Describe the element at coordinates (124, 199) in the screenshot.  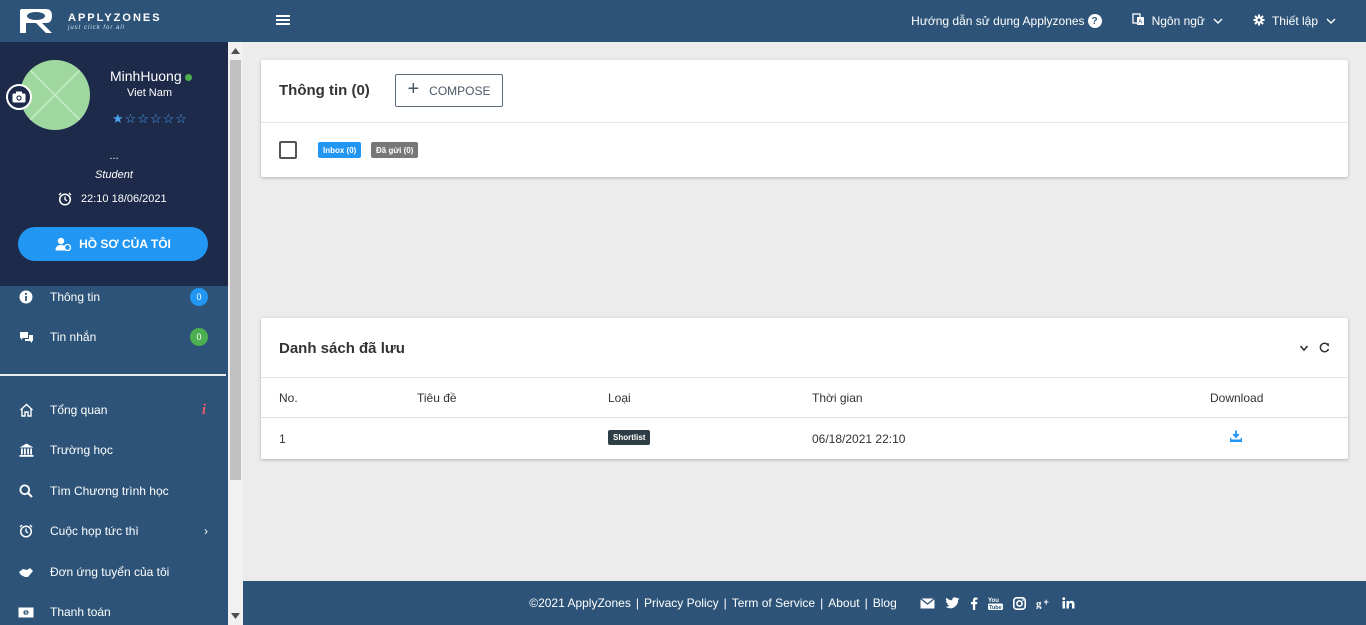
I see `profile-datetime-text: 22:10 18/06/2021` at that location.